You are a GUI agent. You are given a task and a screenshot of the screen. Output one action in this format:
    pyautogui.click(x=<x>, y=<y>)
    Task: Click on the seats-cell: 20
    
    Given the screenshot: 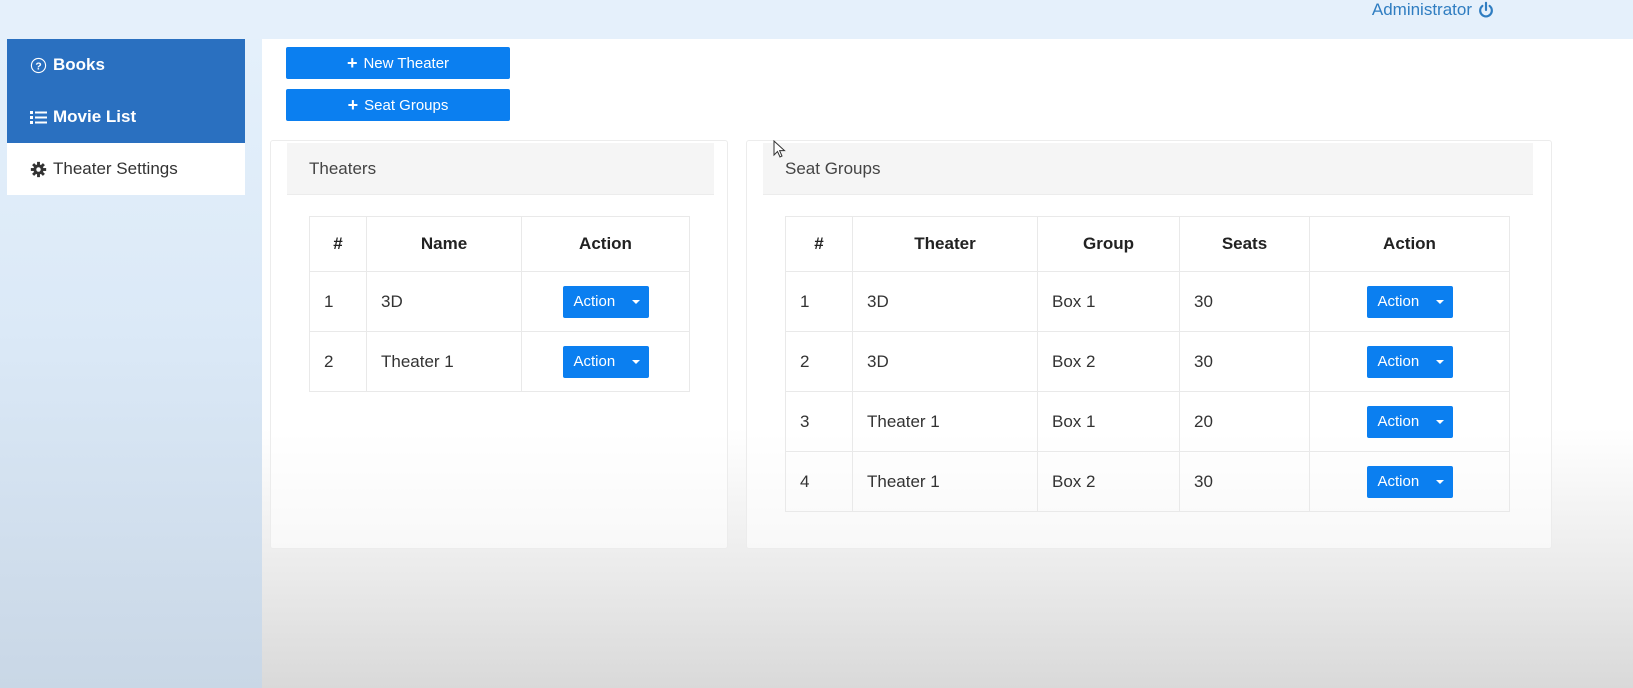 What is the action you would take?
    pyautogui.click(x=1244, y=421)
    